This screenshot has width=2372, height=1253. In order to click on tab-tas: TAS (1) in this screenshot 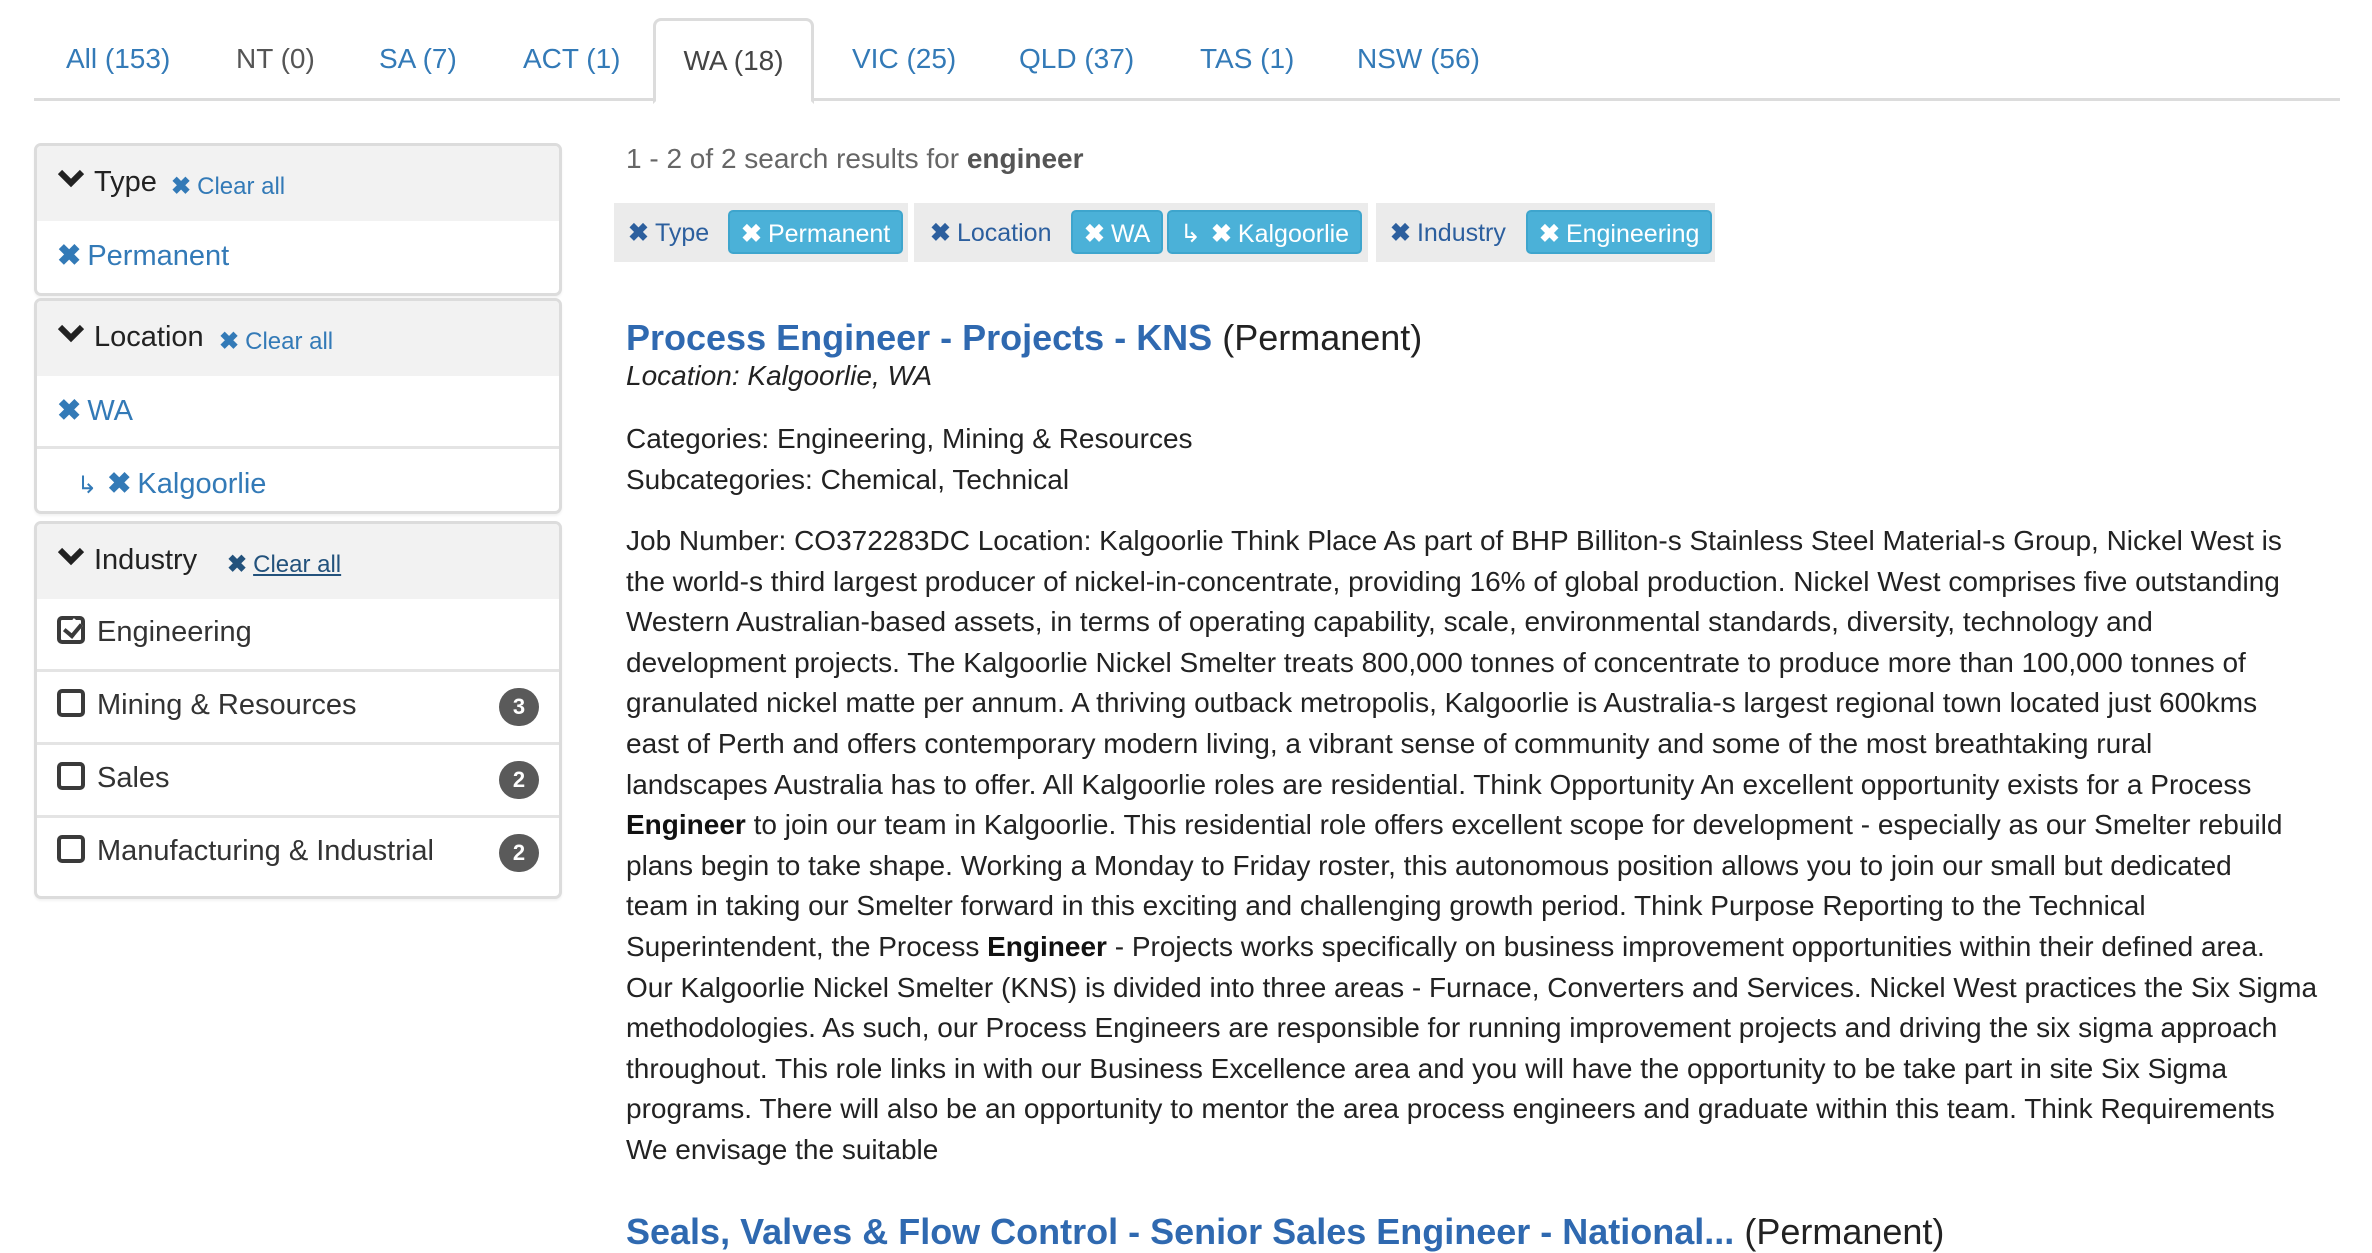, I will do `click(1247, 59)`.